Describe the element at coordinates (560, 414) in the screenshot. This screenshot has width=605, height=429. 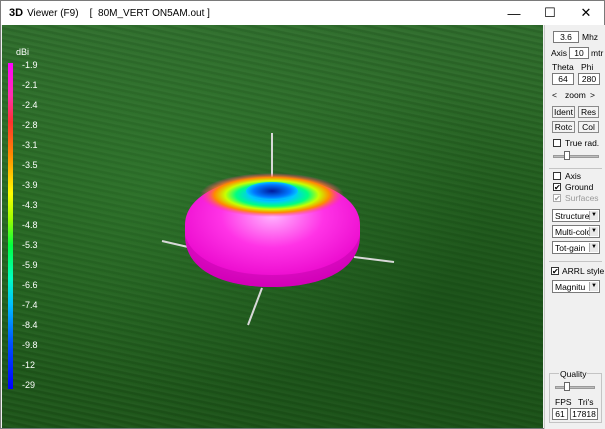
I see `fps-value: 61` at that location.